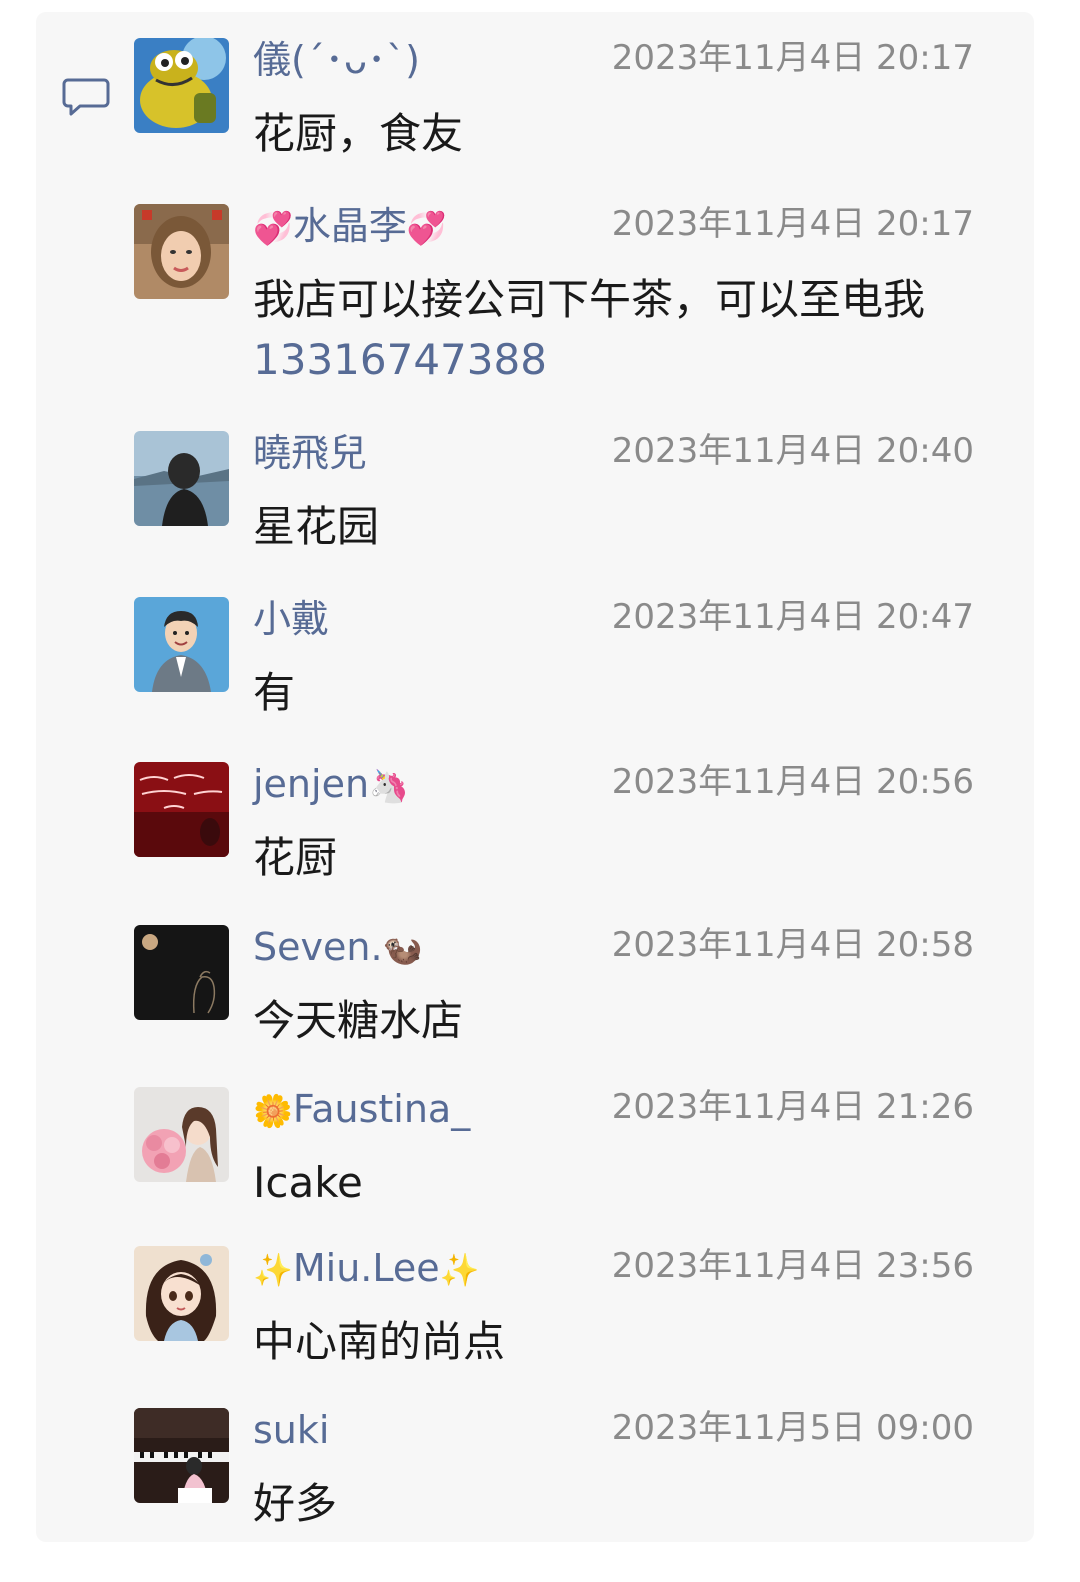 The height and width of the screenshot is (1582, 1080). Describe the element at coordinates (366, 1269) in the screenshot. I see `commenter-name: ✨Miu.Lee✨` at that location.